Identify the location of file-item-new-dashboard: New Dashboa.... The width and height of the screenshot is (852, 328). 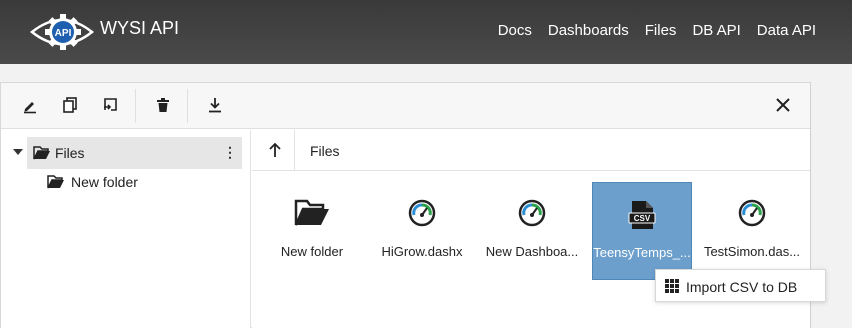
(532, 231).